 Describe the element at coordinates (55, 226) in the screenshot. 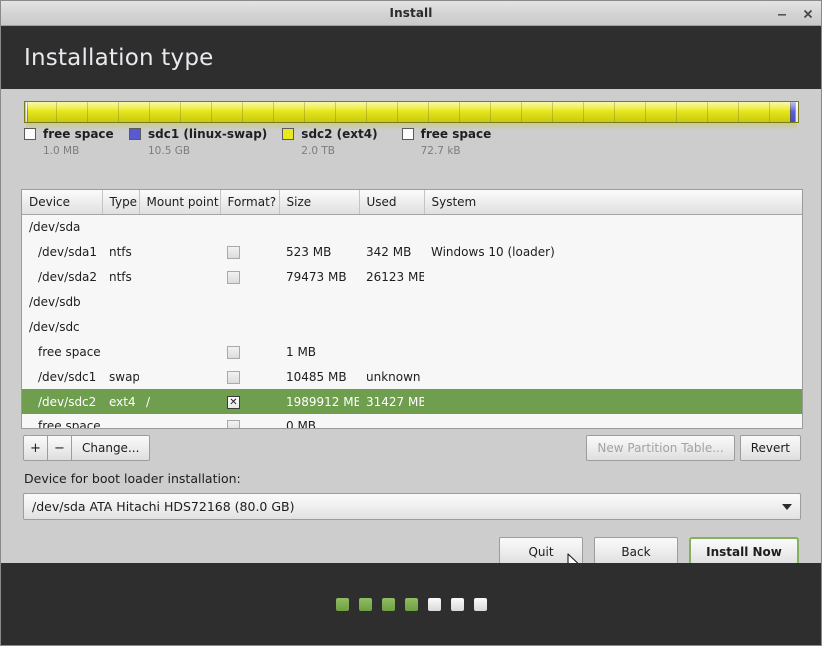

I see `table-cell: /dev/sda` at that location.